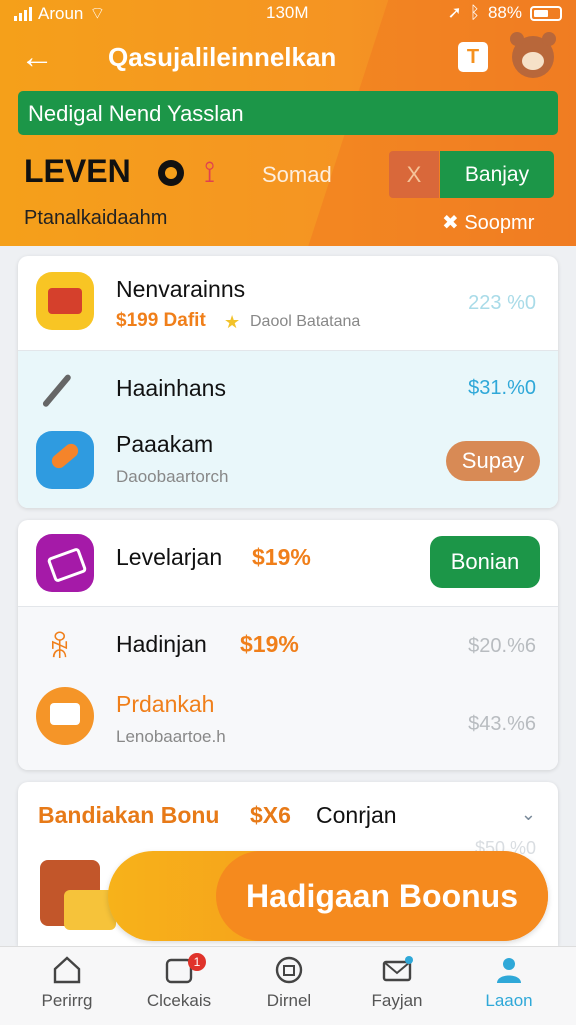 The width and height of the screenshot is (576, 1025). What do you see at coordinates (499, 223) in the screenshot?
I see `soopmr-label: Soopmr` at bounding box center [499, 223].